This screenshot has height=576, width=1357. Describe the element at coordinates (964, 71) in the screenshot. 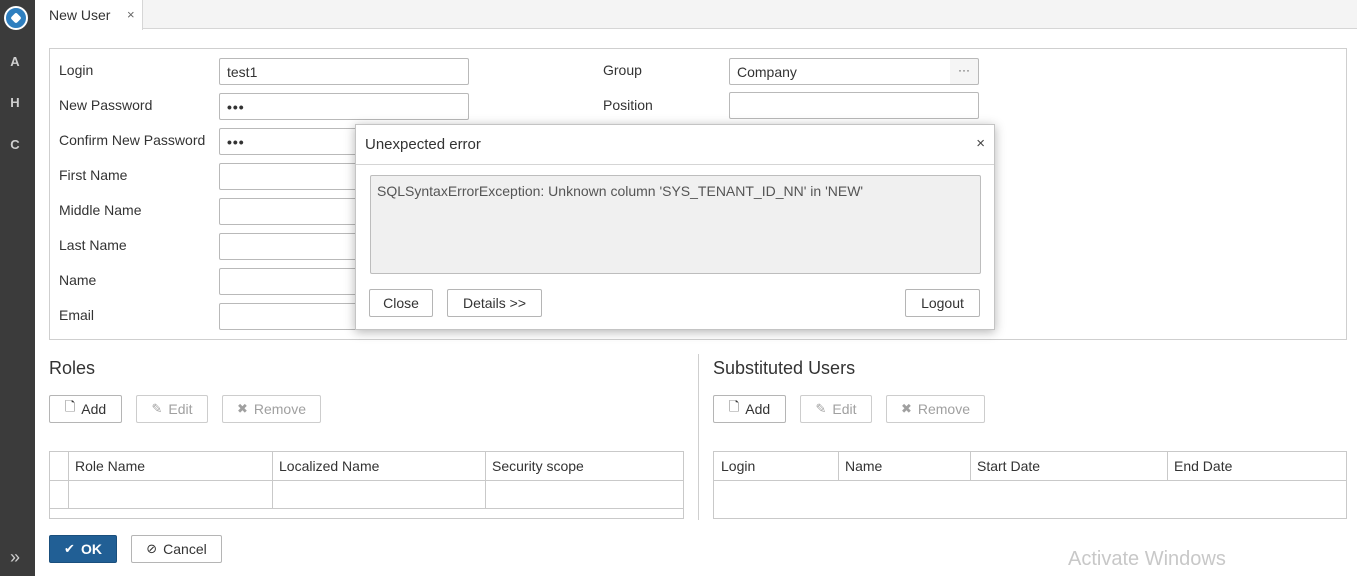

I see `group-picker-button: ···` at that location.